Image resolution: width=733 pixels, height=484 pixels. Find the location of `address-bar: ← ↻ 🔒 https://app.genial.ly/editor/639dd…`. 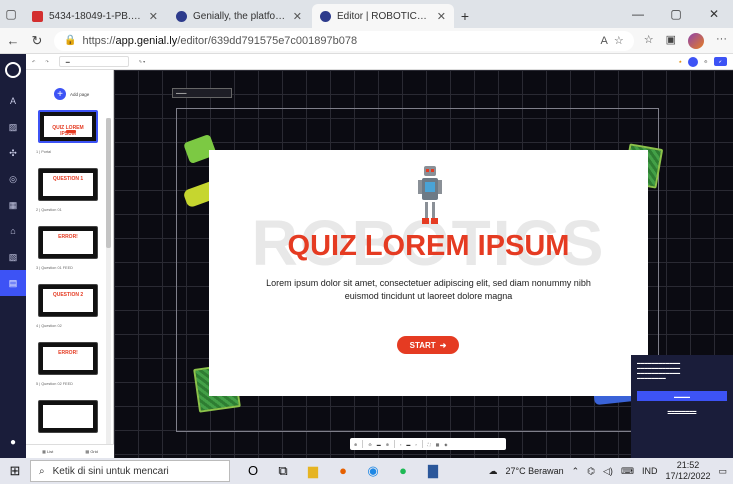

address-bar: ← ↻ 🔒 https://app.genial.ly/editor/639dd… is located at coordinates (366, 41).